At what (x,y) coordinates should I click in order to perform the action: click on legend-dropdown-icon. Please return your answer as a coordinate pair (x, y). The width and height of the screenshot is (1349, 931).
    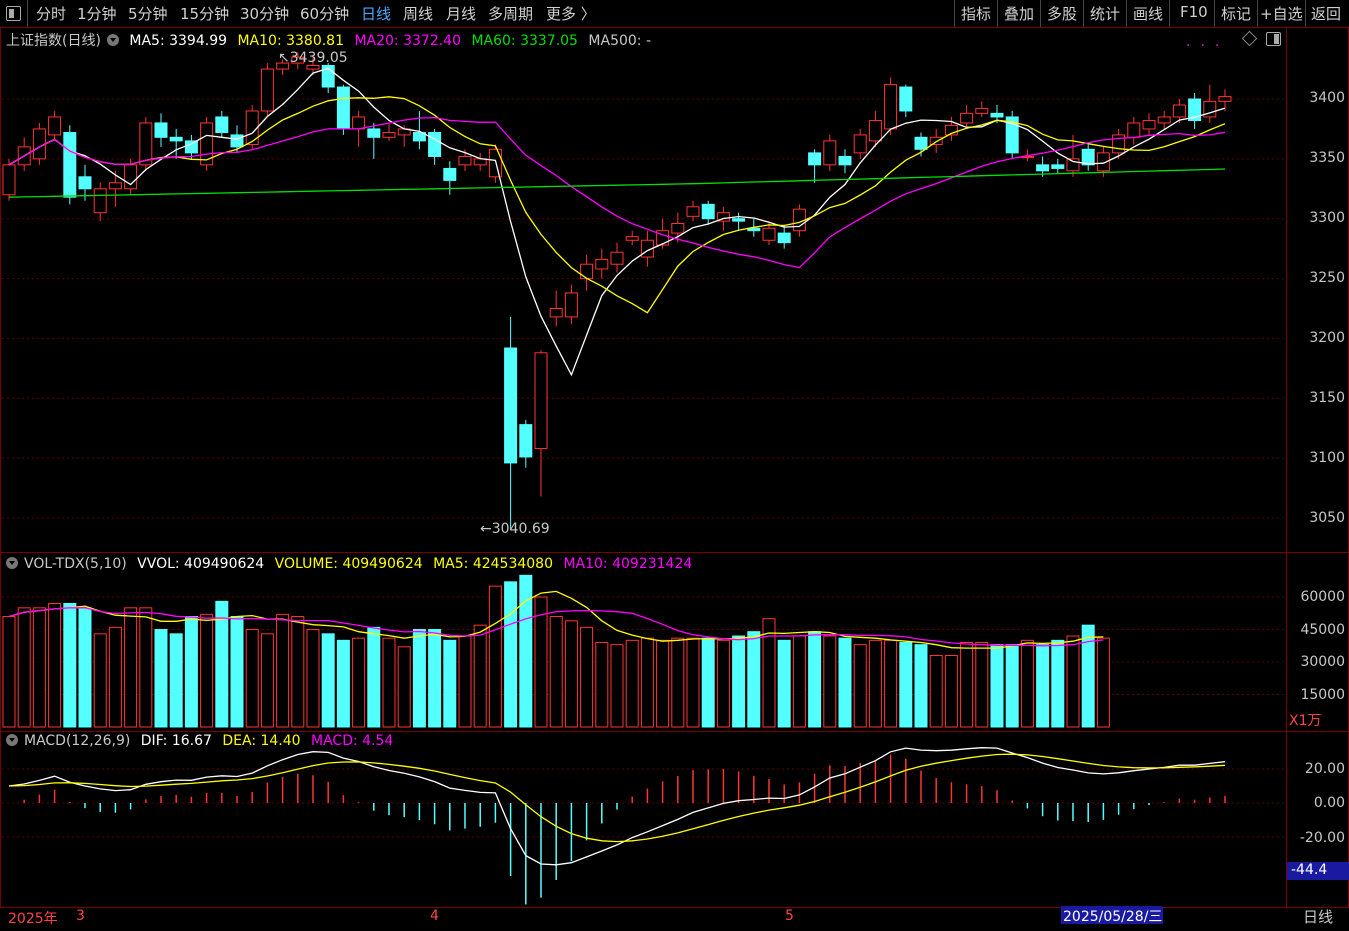
    Looking at the image, I should click on (112, 40).